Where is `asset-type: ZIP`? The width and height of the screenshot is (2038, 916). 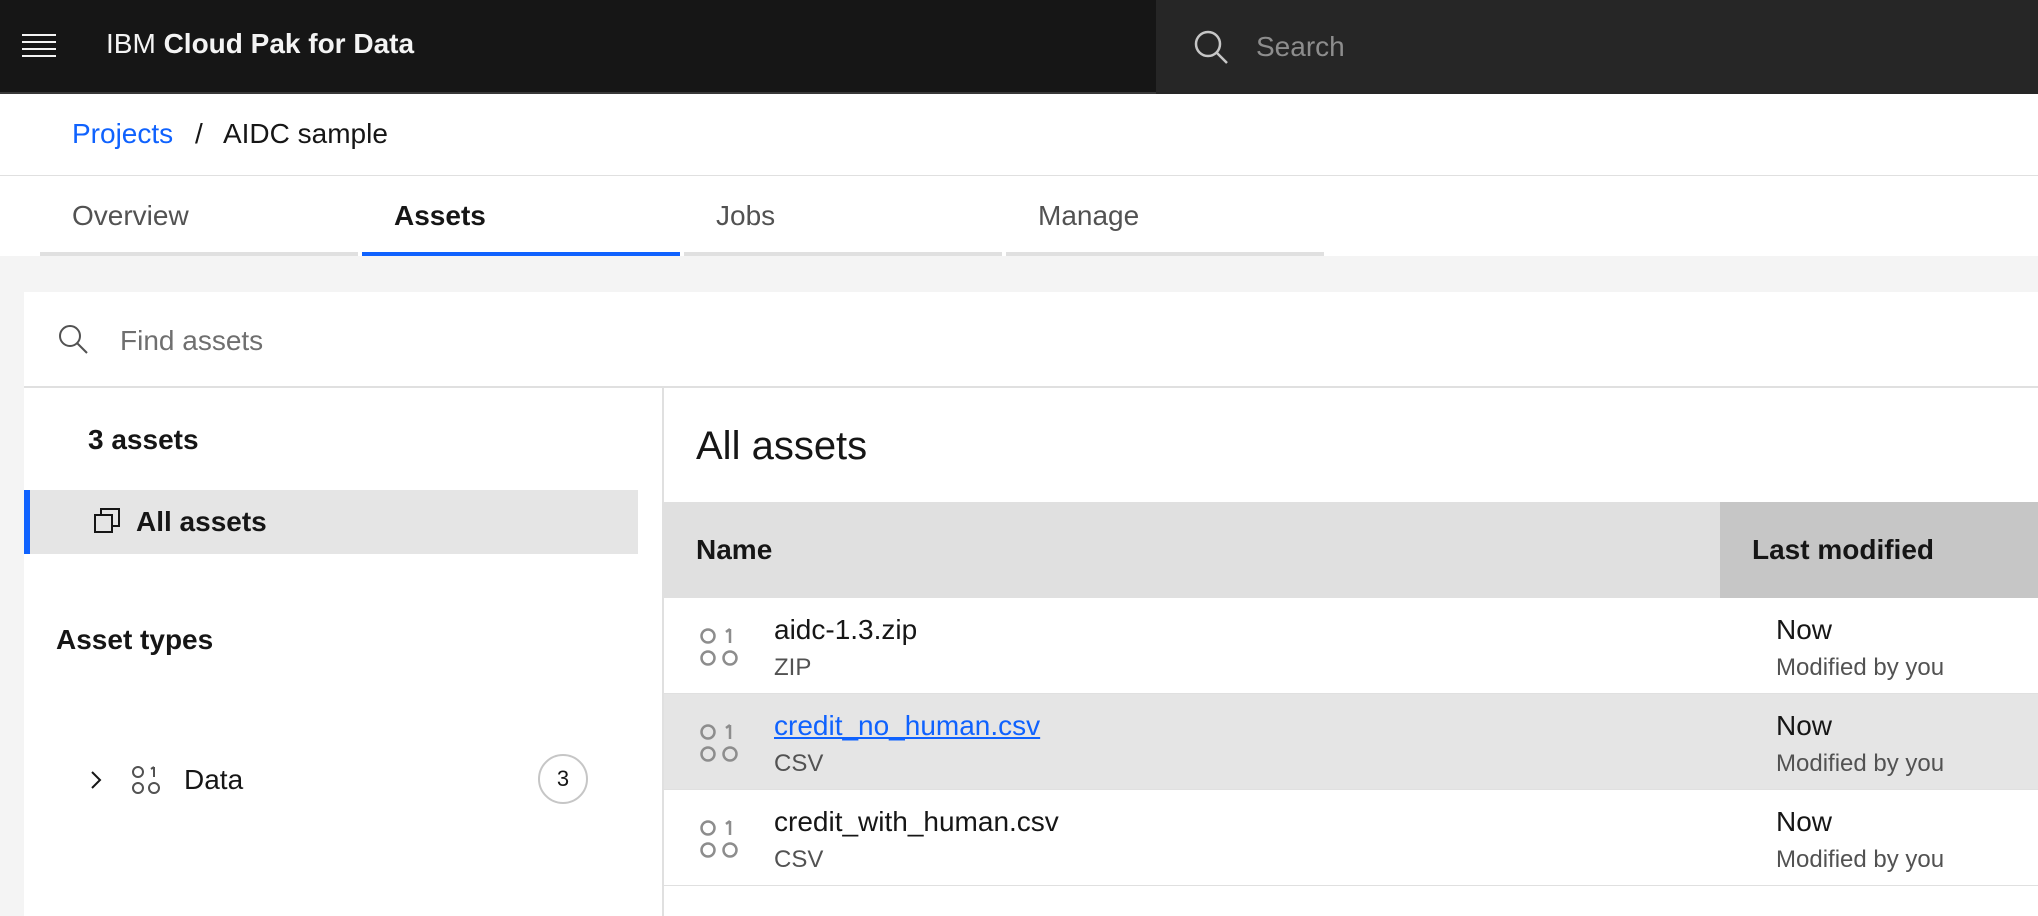 asset-type: ZIP is located at coordinates (793, 667).